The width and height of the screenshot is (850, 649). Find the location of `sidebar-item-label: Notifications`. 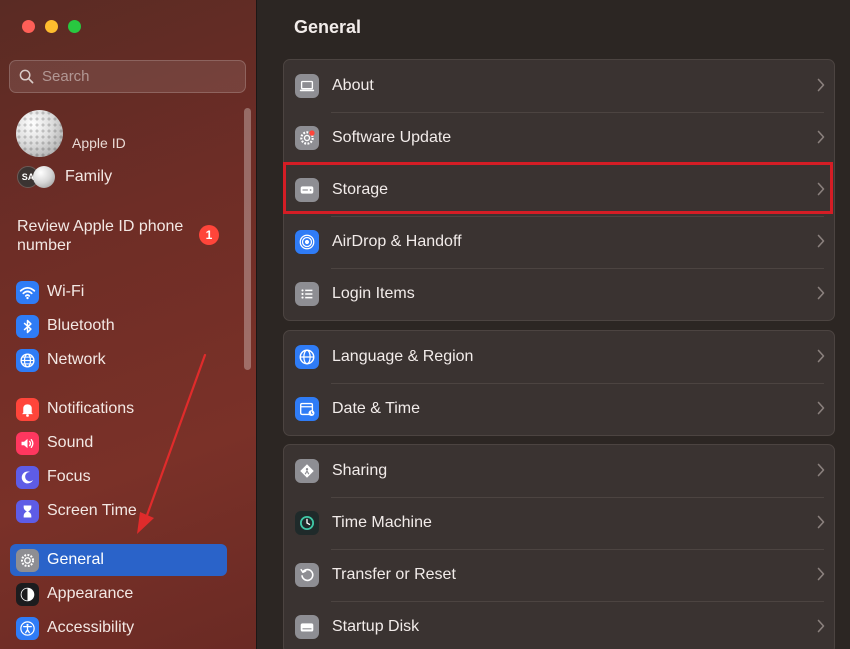

sidebar-item-label: Notifications is located at coordinates (91, 408).